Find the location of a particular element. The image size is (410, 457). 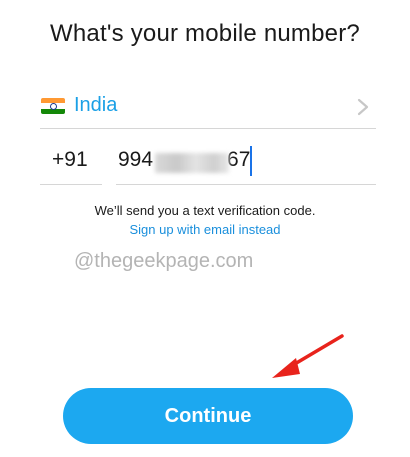

red-arrow-icon is located at coordinates (308, 356).